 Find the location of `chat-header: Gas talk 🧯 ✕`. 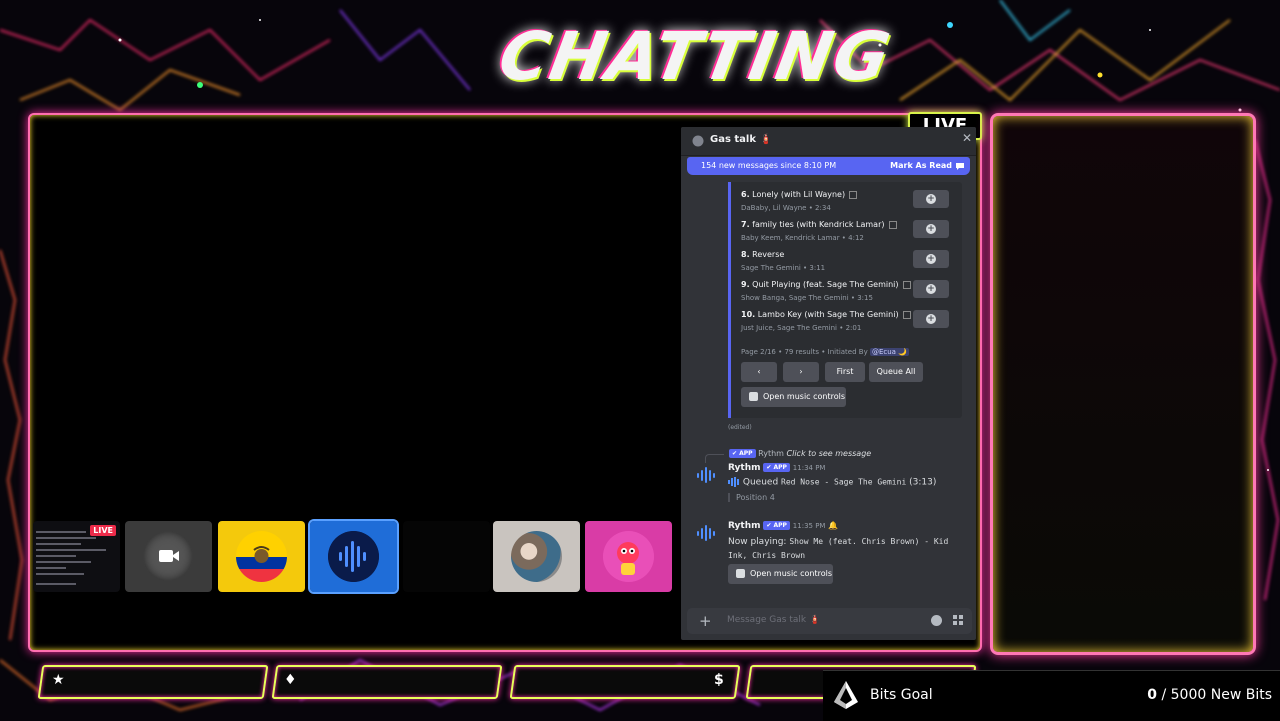

chat-header: Gas talk 🧯 ✕ is located at coordinates (828, 141).